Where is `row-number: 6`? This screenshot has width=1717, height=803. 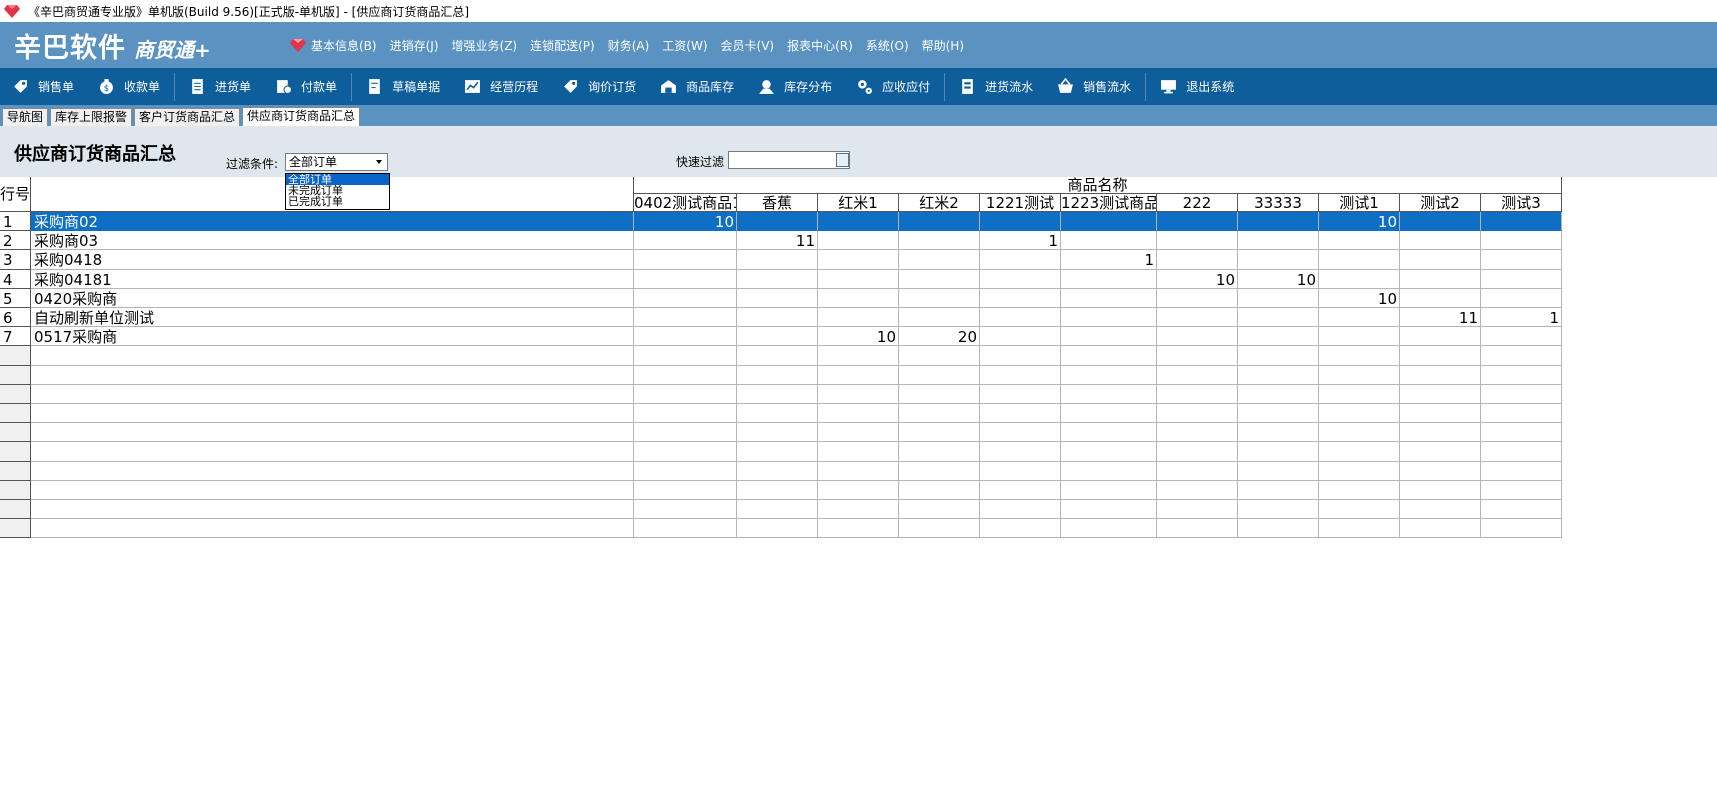 row-number: 6 is located at coordinates (15, 318).